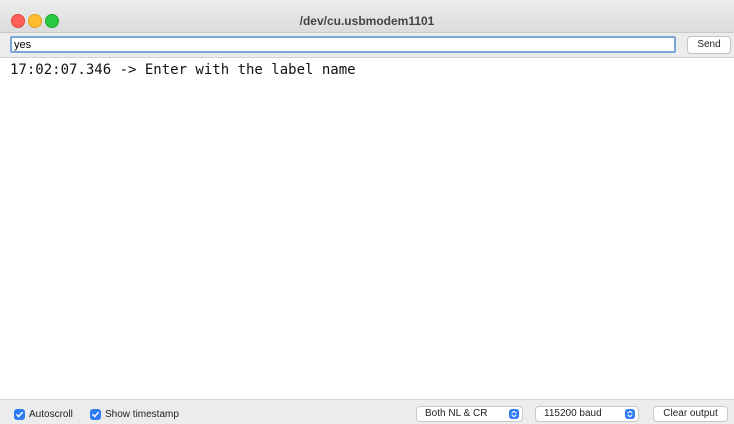  I want to click on title-bar: /dev/cu.usbmodem1101, so click(367, 16).